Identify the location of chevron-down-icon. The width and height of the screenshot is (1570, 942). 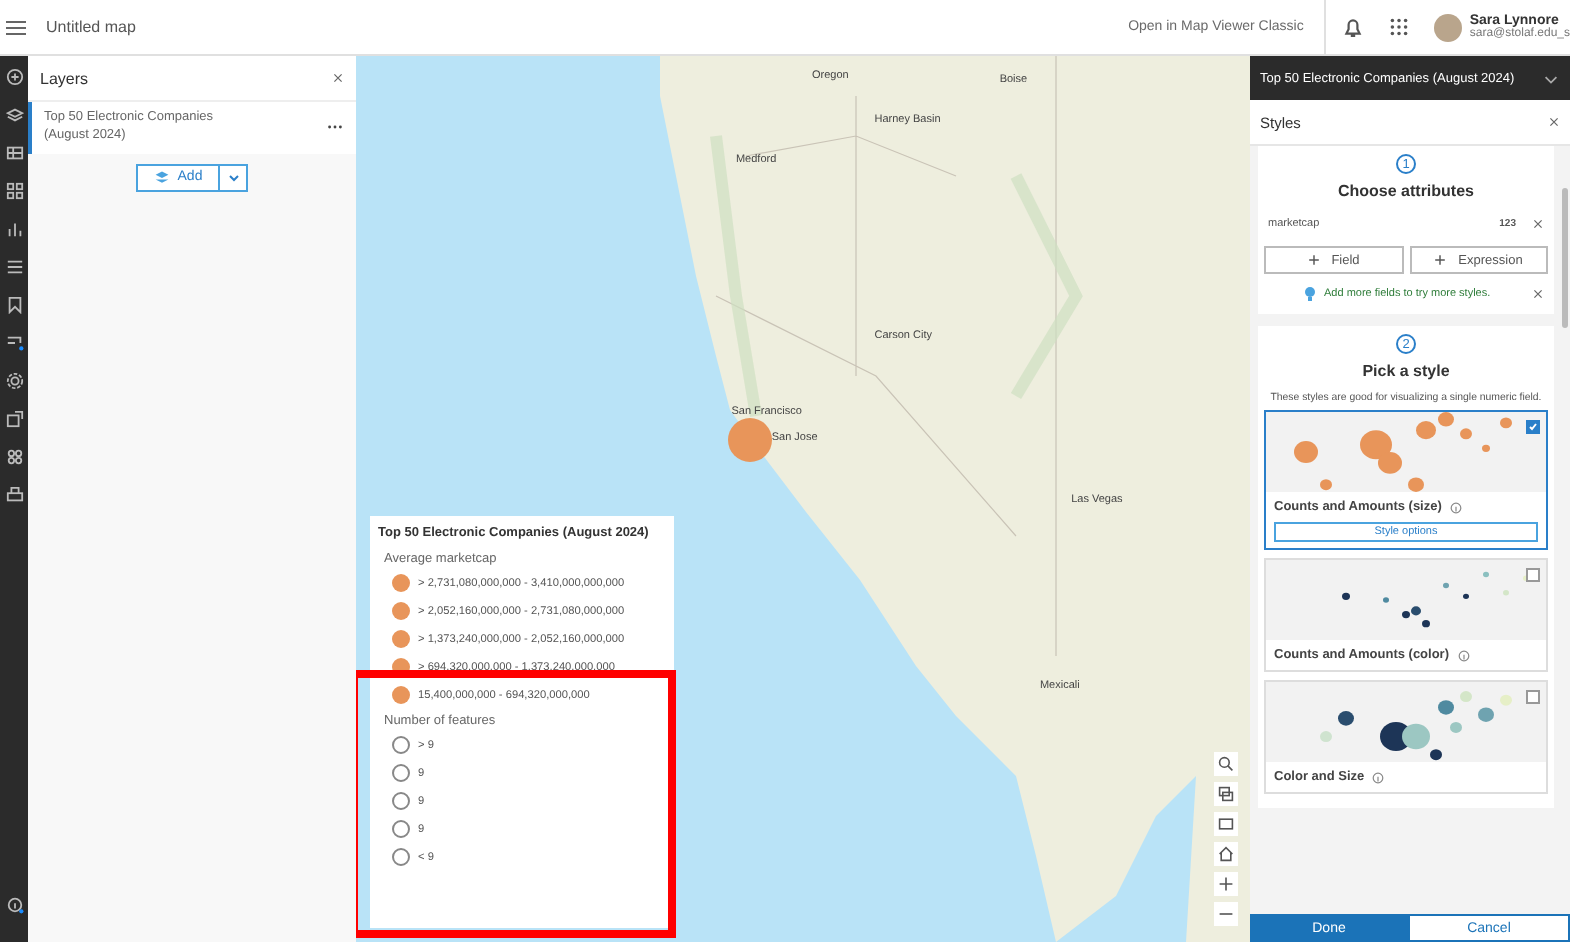
(233, 177).